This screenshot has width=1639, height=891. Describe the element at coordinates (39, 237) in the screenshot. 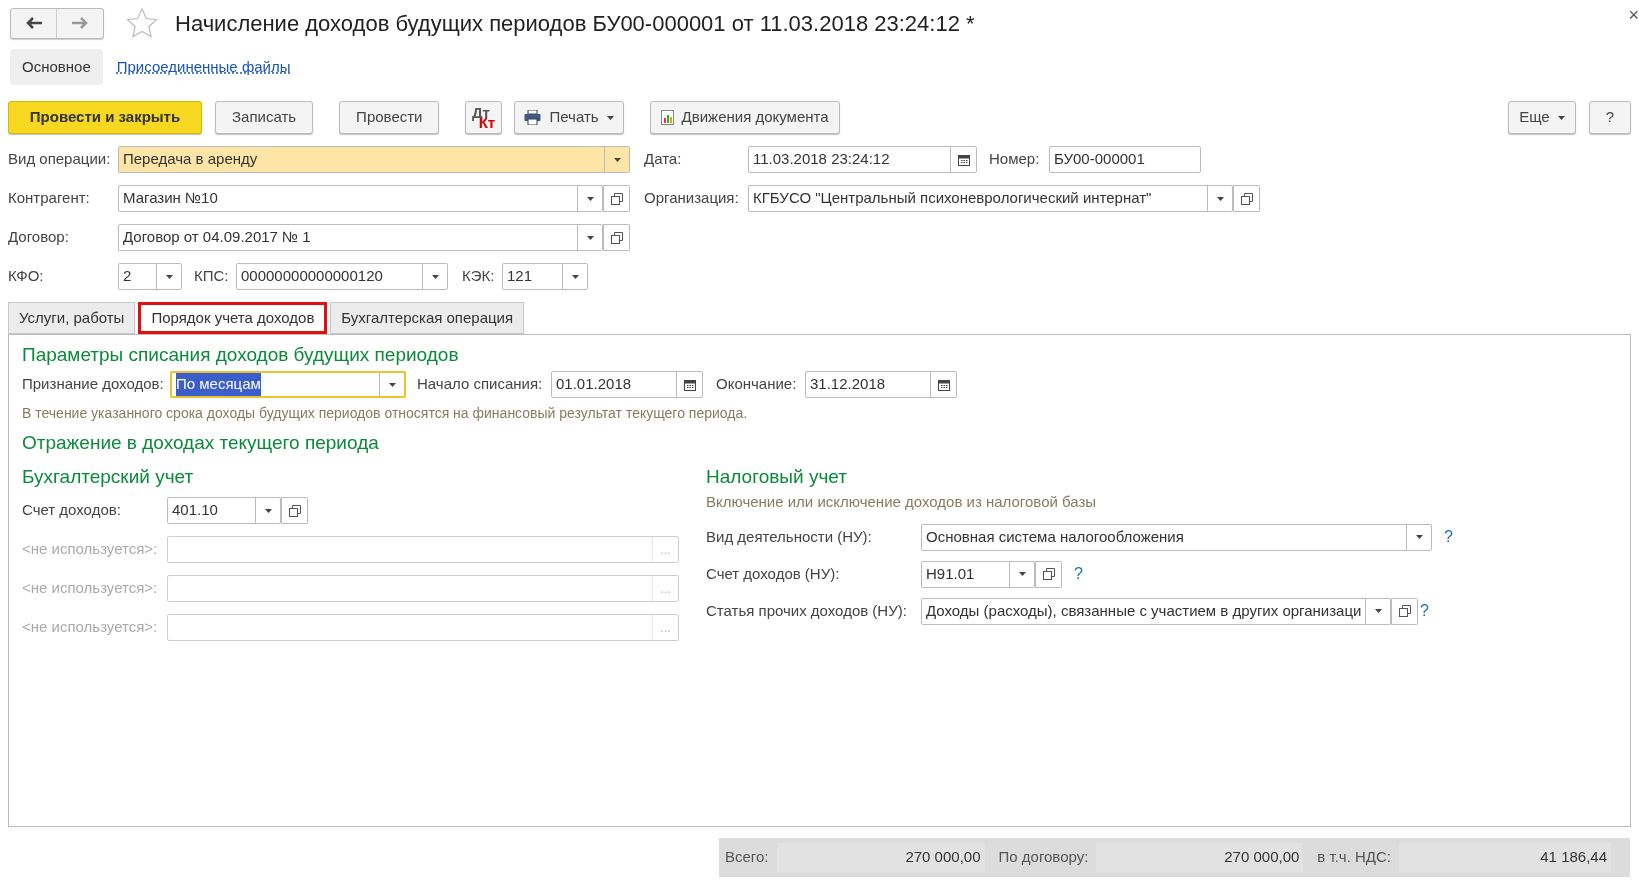

I see `field-label: Договор:` at that location.